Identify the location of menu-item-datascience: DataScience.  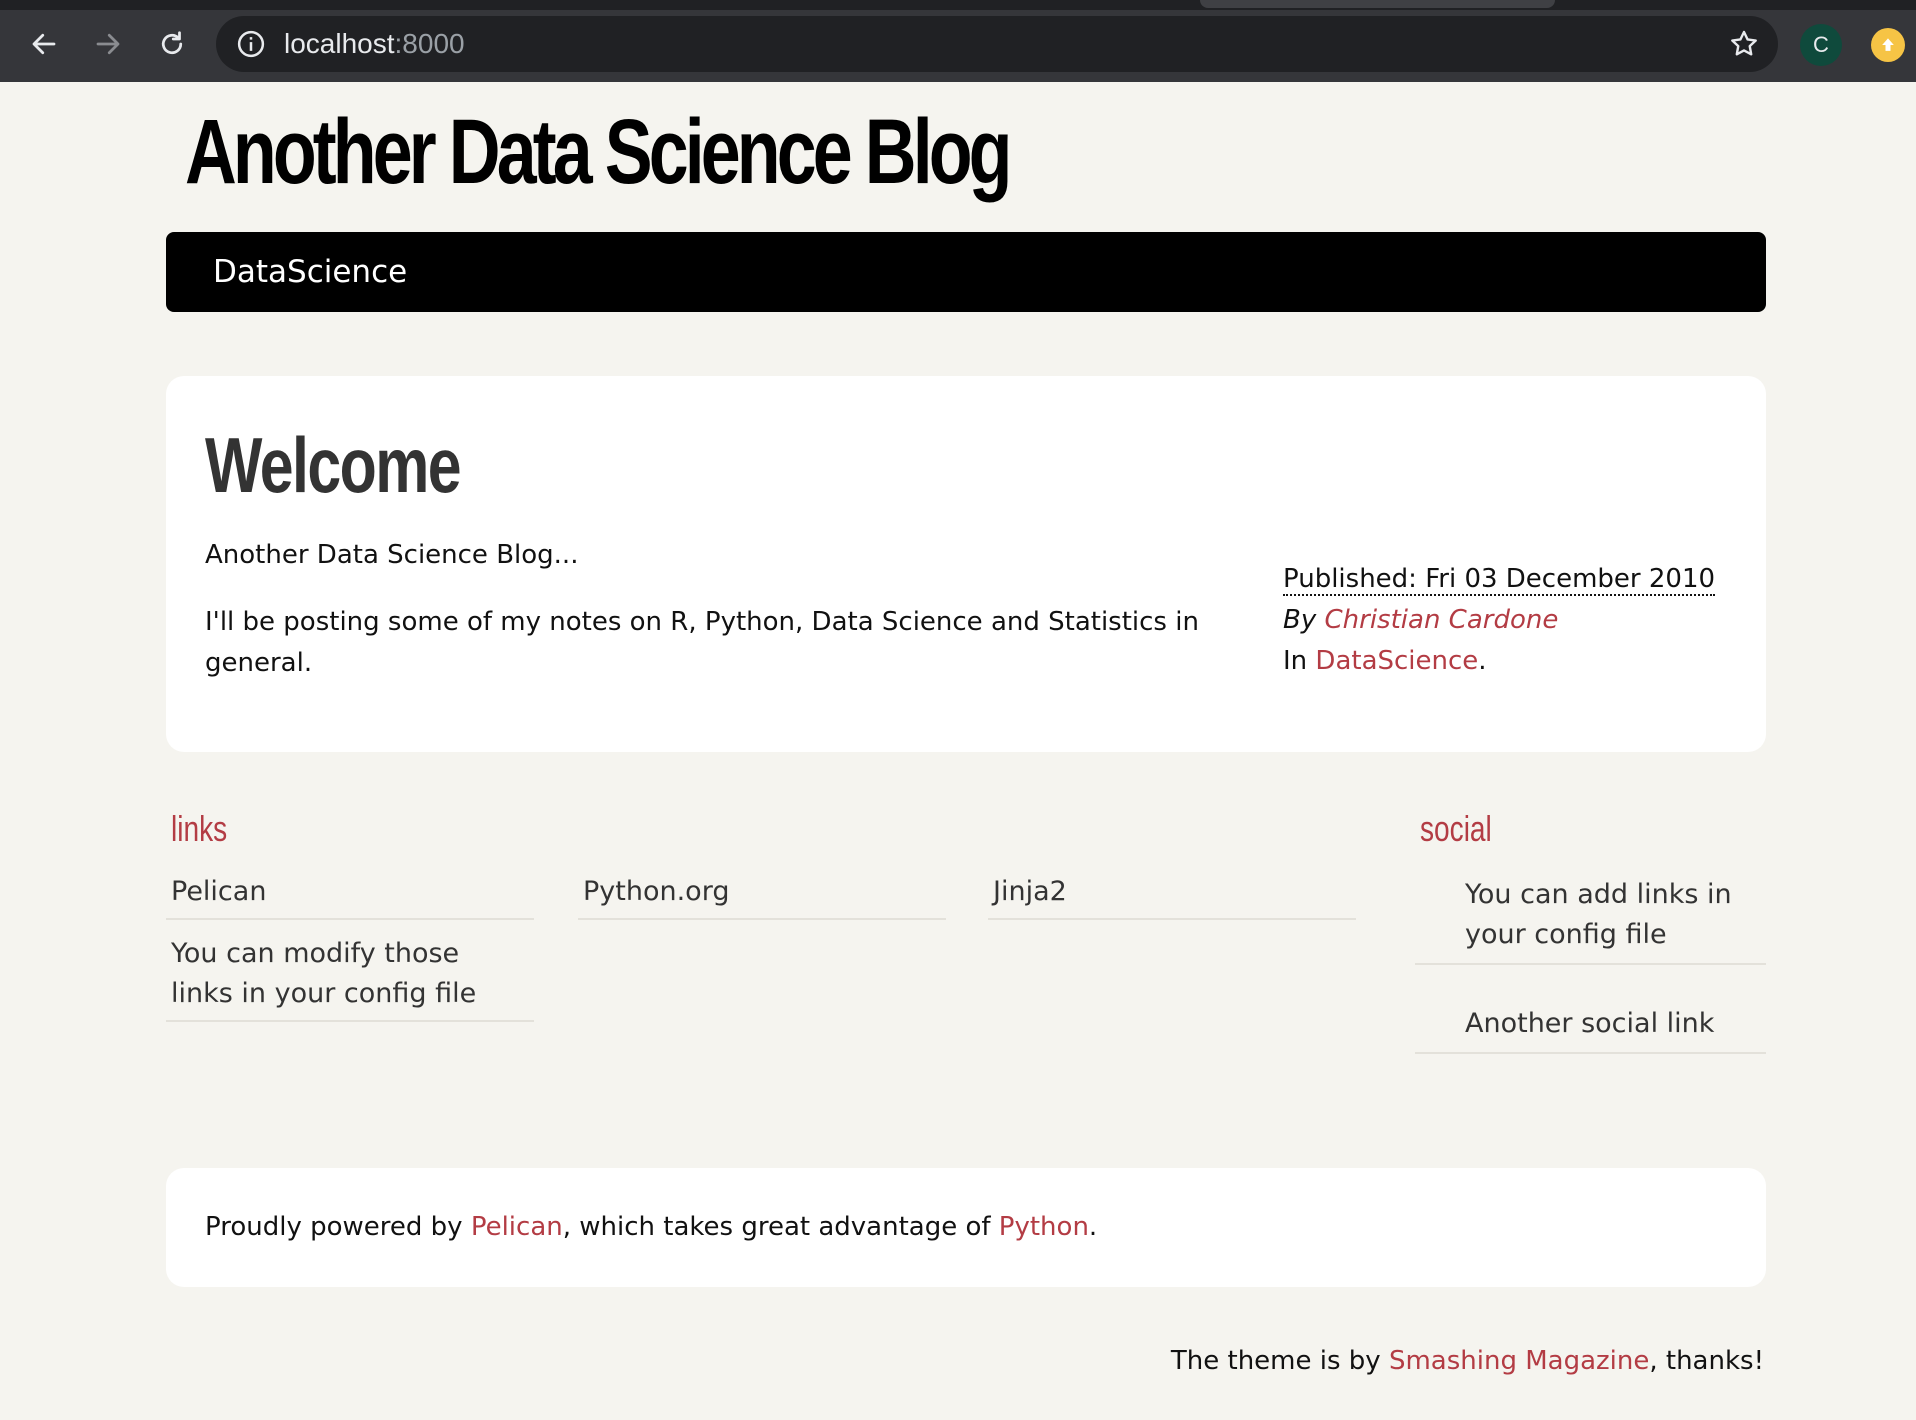
(310, 272).